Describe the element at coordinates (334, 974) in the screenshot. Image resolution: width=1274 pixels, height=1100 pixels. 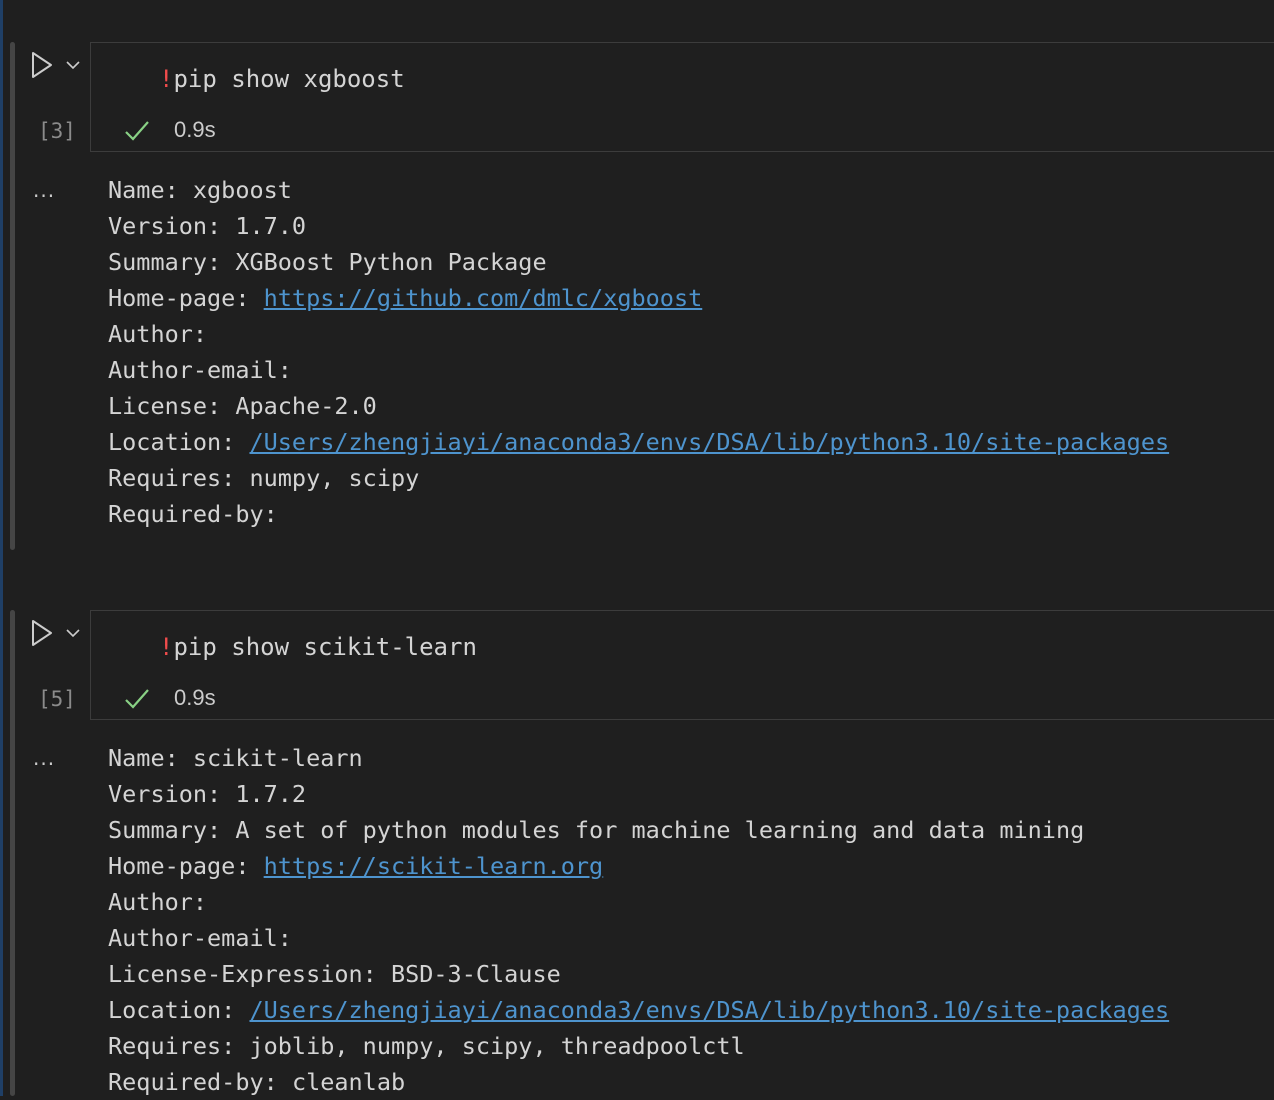
I see `output-line: License-Expression: BSD-3-Clause` at that location.